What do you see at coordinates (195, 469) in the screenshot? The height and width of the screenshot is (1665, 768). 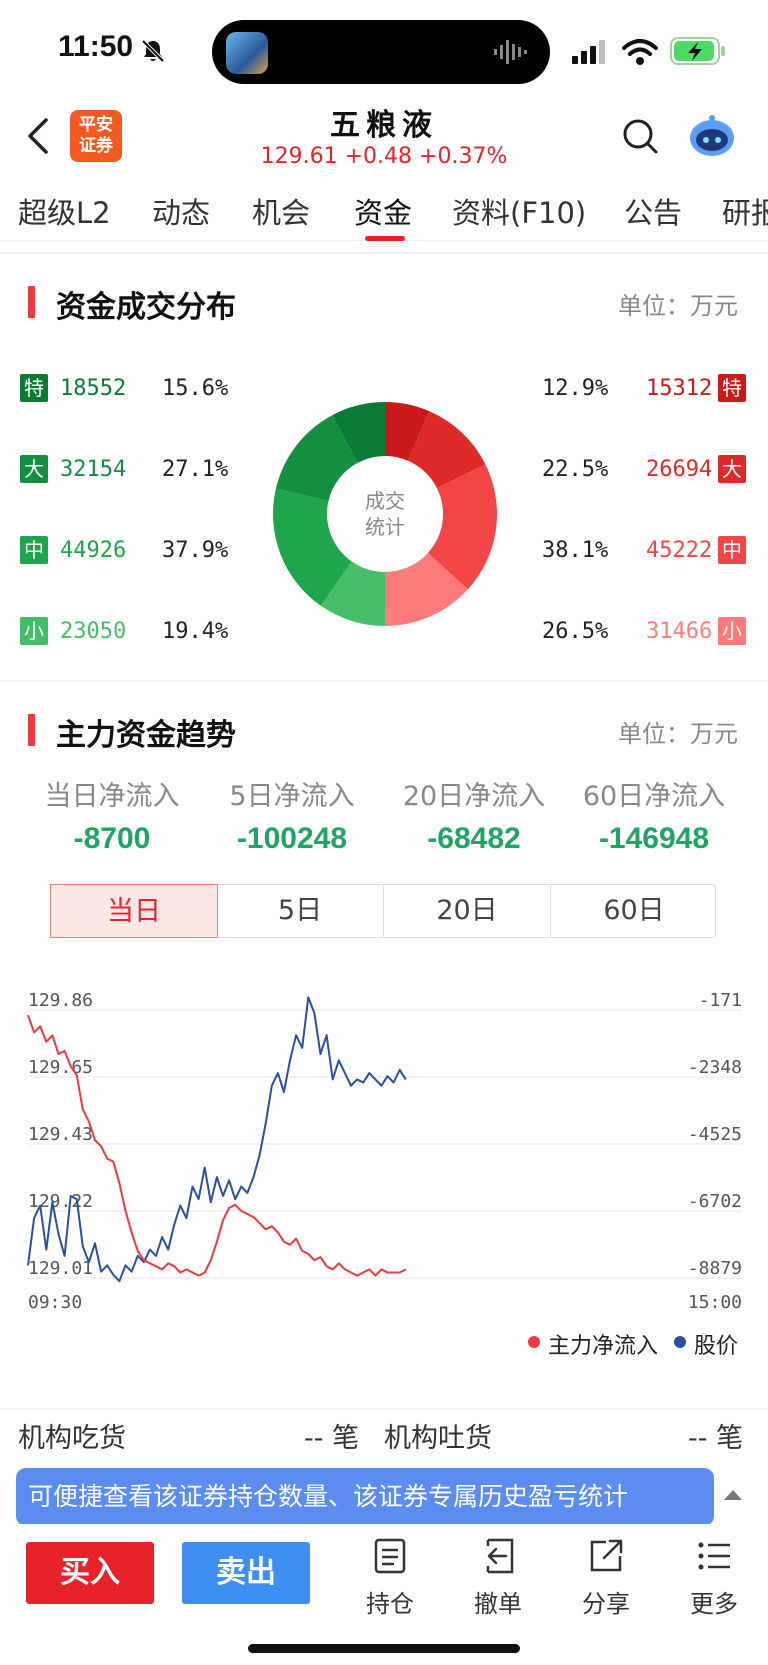 I see `outflow-large-pct: 27.1%` at bounding box center [195, 469].